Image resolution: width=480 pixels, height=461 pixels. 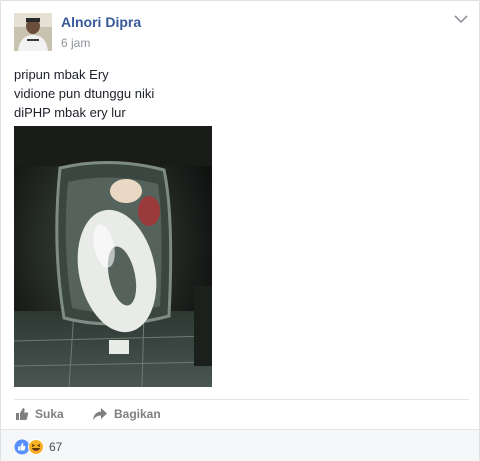 What do you see at coordinates (101, 22) in the screenshot?
I see `author-name: Alnori Dipra` at bounding box center [101, 22].